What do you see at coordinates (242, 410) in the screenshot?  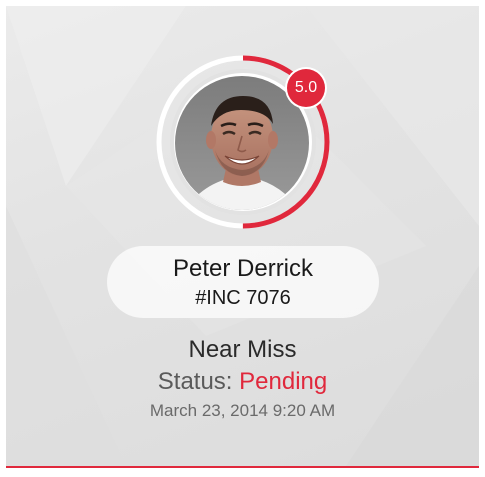 I see `incident-timestamp: March 23, 2014 9:20 AM` at bounding box center [242, 410].